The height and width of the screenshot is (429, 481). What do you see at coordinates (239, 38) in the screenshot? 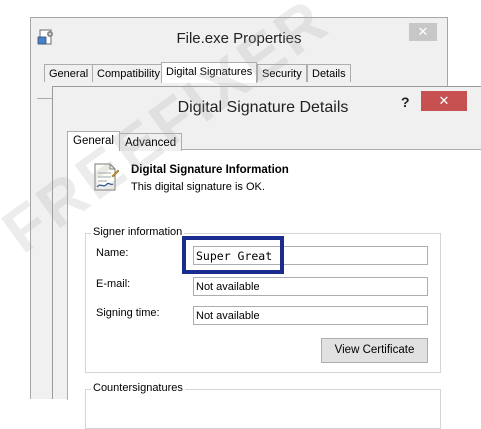
I see `properties-window-title: File.exe Properties` at bounding box center [239, 38].